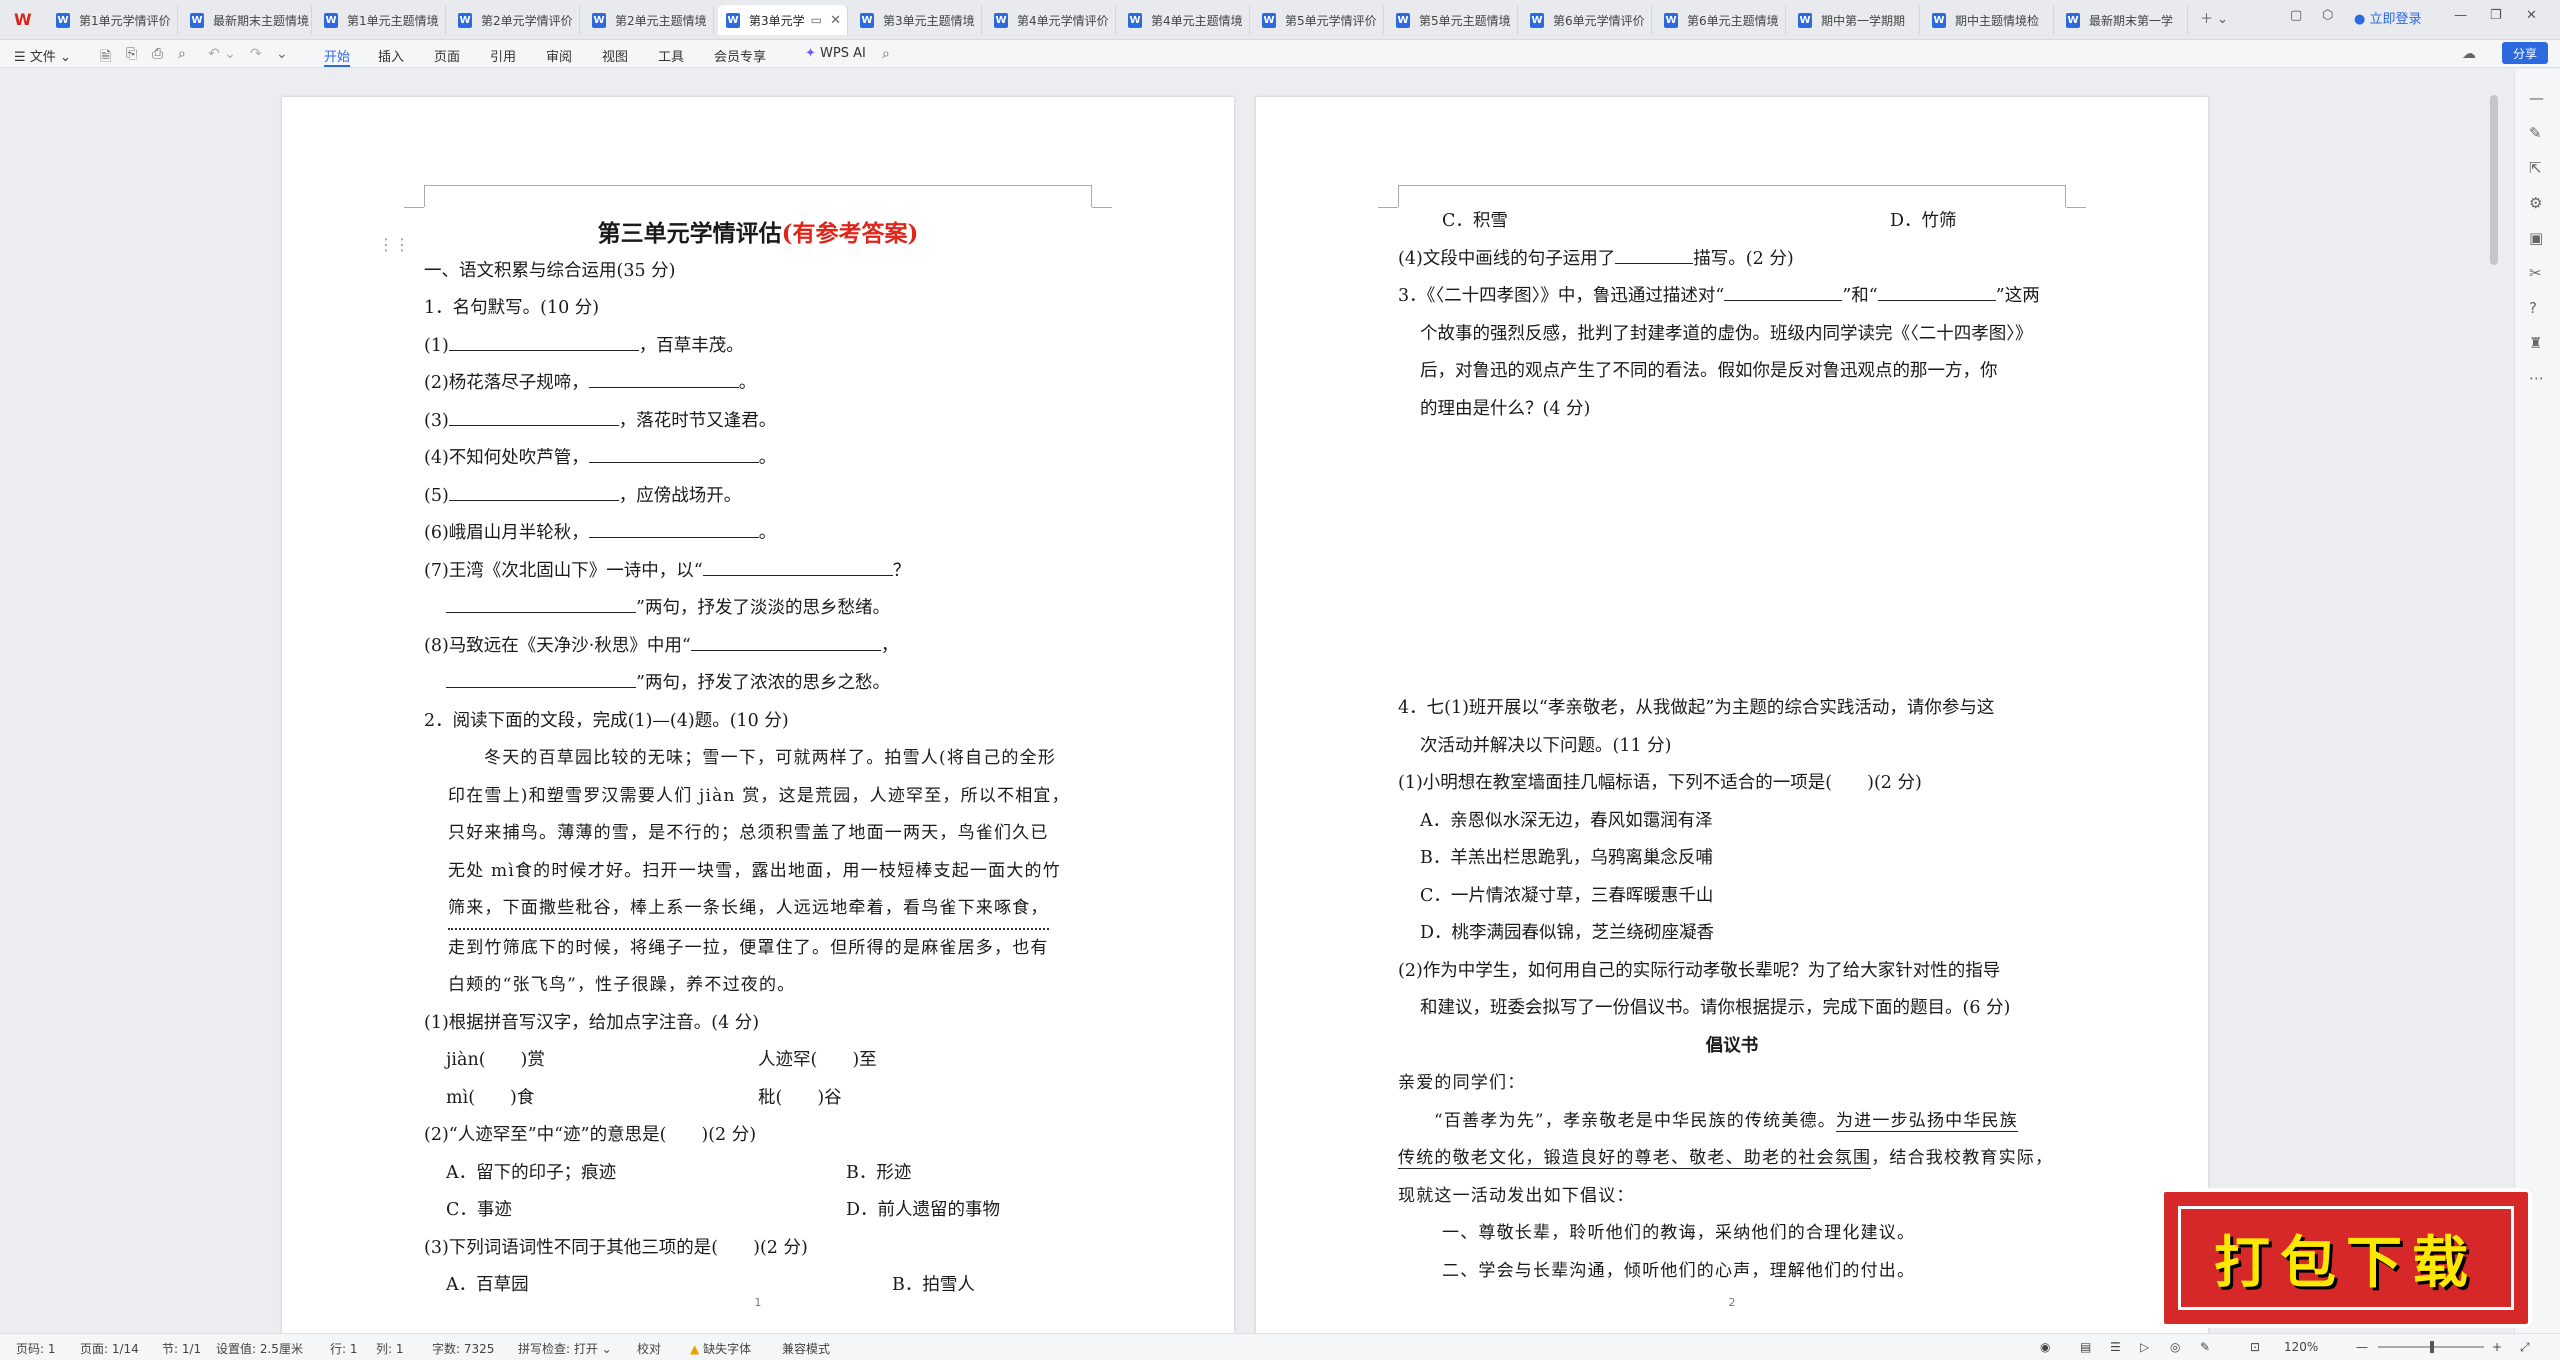 This screenshot has height=1360, width=2560. What do you see at coordinates (36, 1348) in the screenshot?
I see `status-page: 页码: 1` at bounding box center [36, 1348].